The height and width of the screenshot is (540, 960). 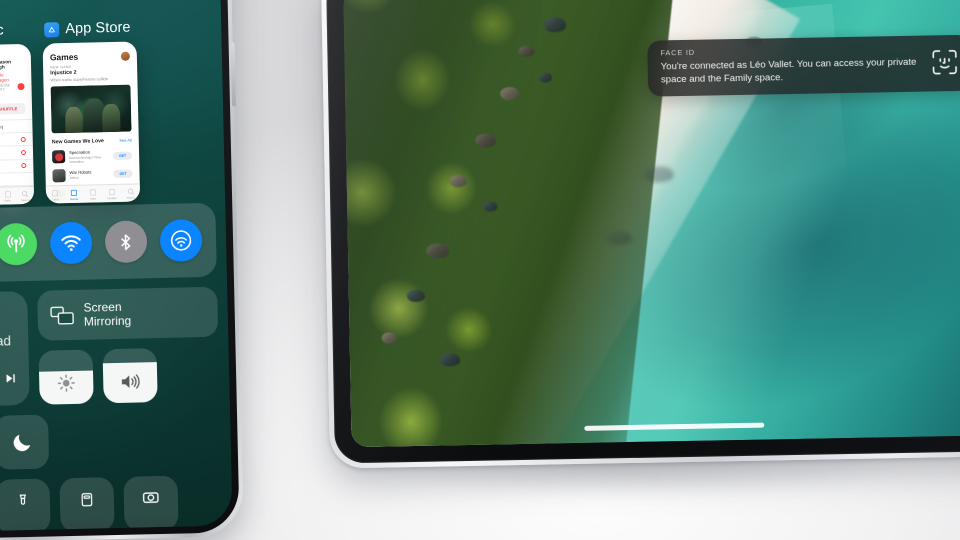 What do you see at coordinates (125, 56) in the screenshot?
I see `profile-avatar` at bounding box center [125, 56].